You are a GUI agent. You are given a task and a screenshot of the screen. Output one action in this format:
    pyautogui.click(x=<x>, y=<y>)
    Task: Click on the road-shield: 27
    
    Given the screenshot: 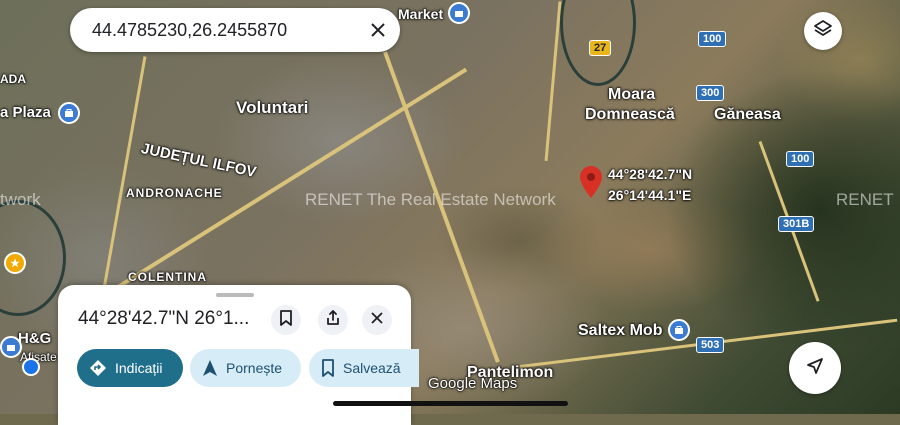 What is the action you would take?
    pyautogui.click(x=600, y=48)
    